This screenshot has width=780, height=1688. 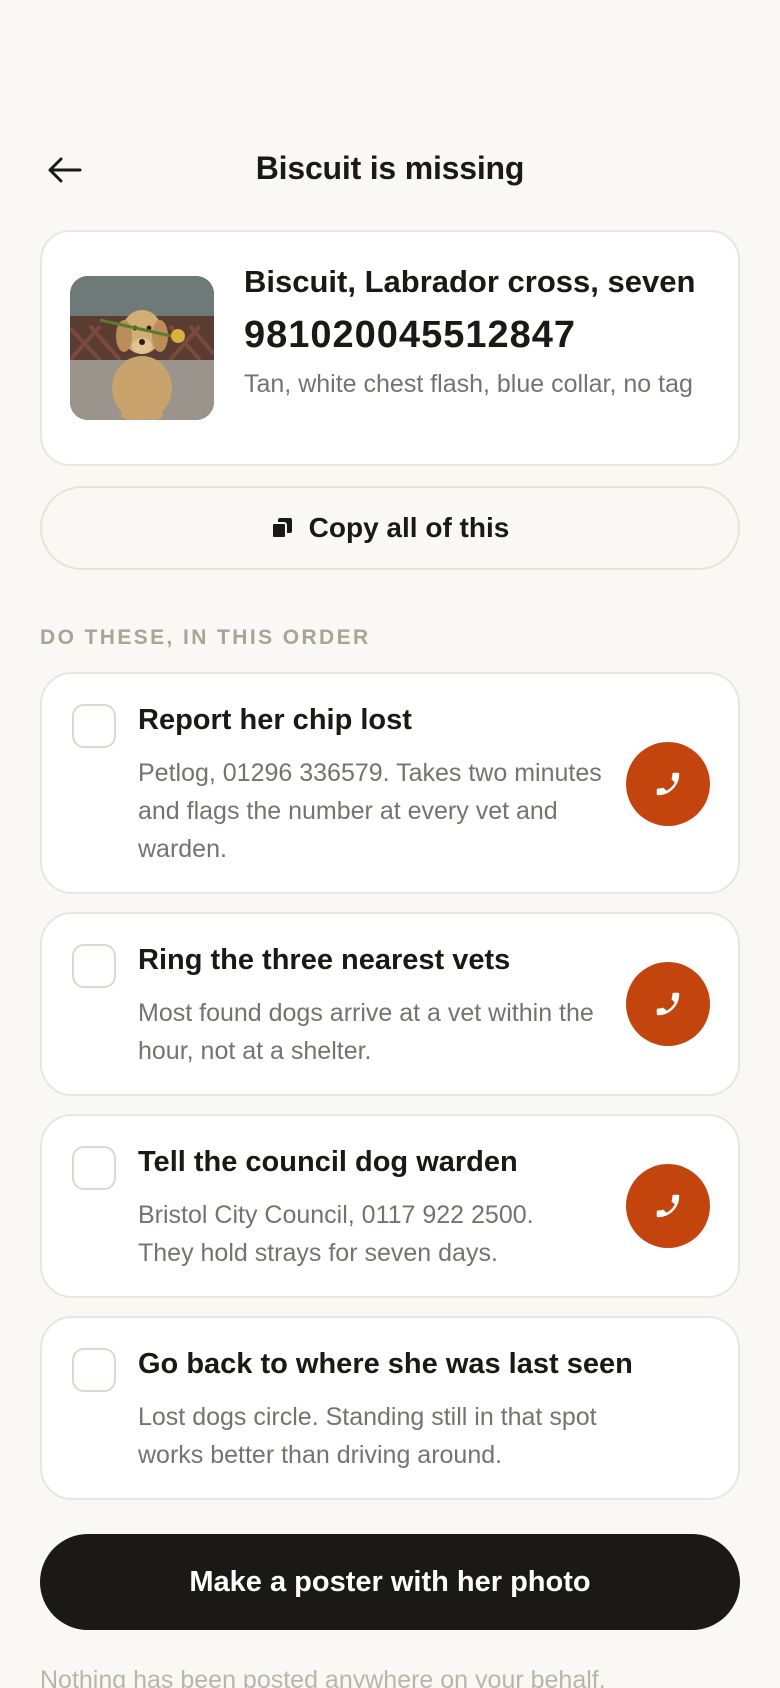 I want to click on dog-photo, so click(x=142, y=348).